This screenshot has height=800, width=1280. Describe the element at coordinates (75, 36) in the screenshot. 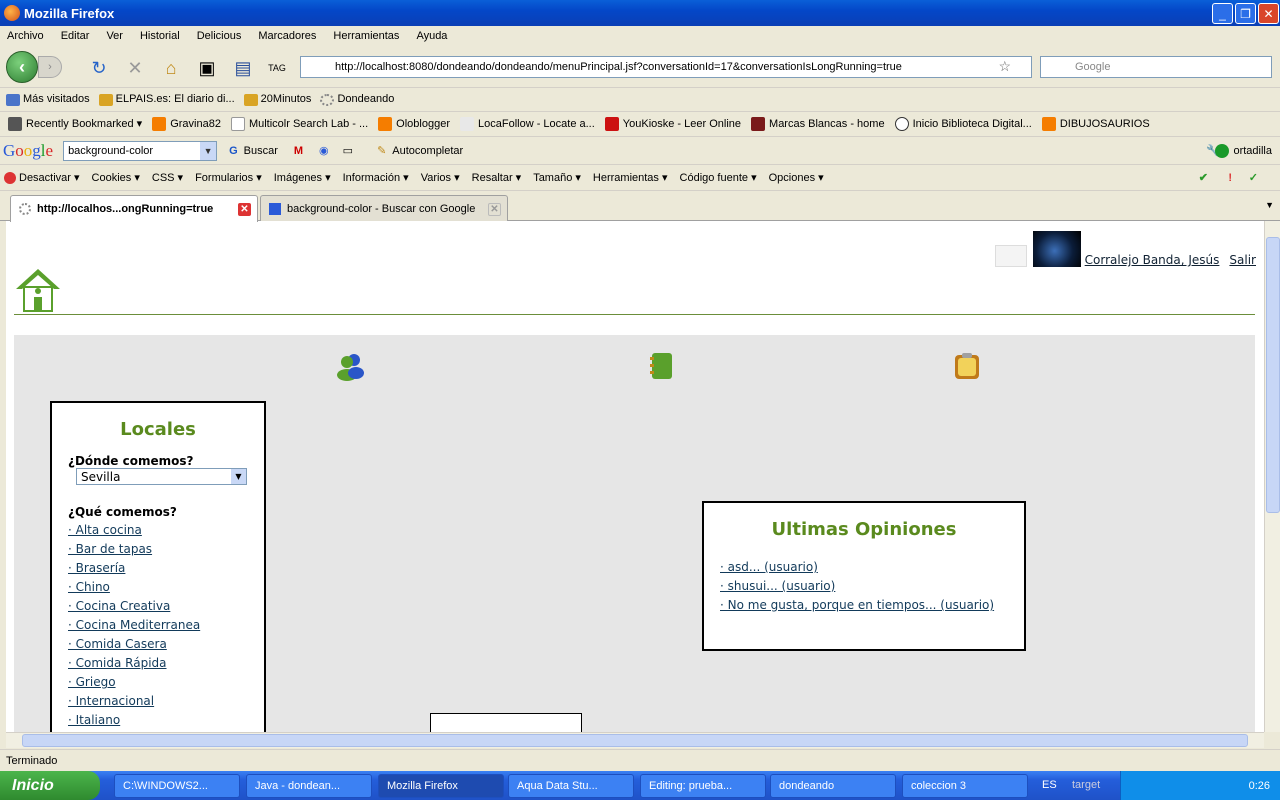

I see `menu-editar: Editar` at that location.